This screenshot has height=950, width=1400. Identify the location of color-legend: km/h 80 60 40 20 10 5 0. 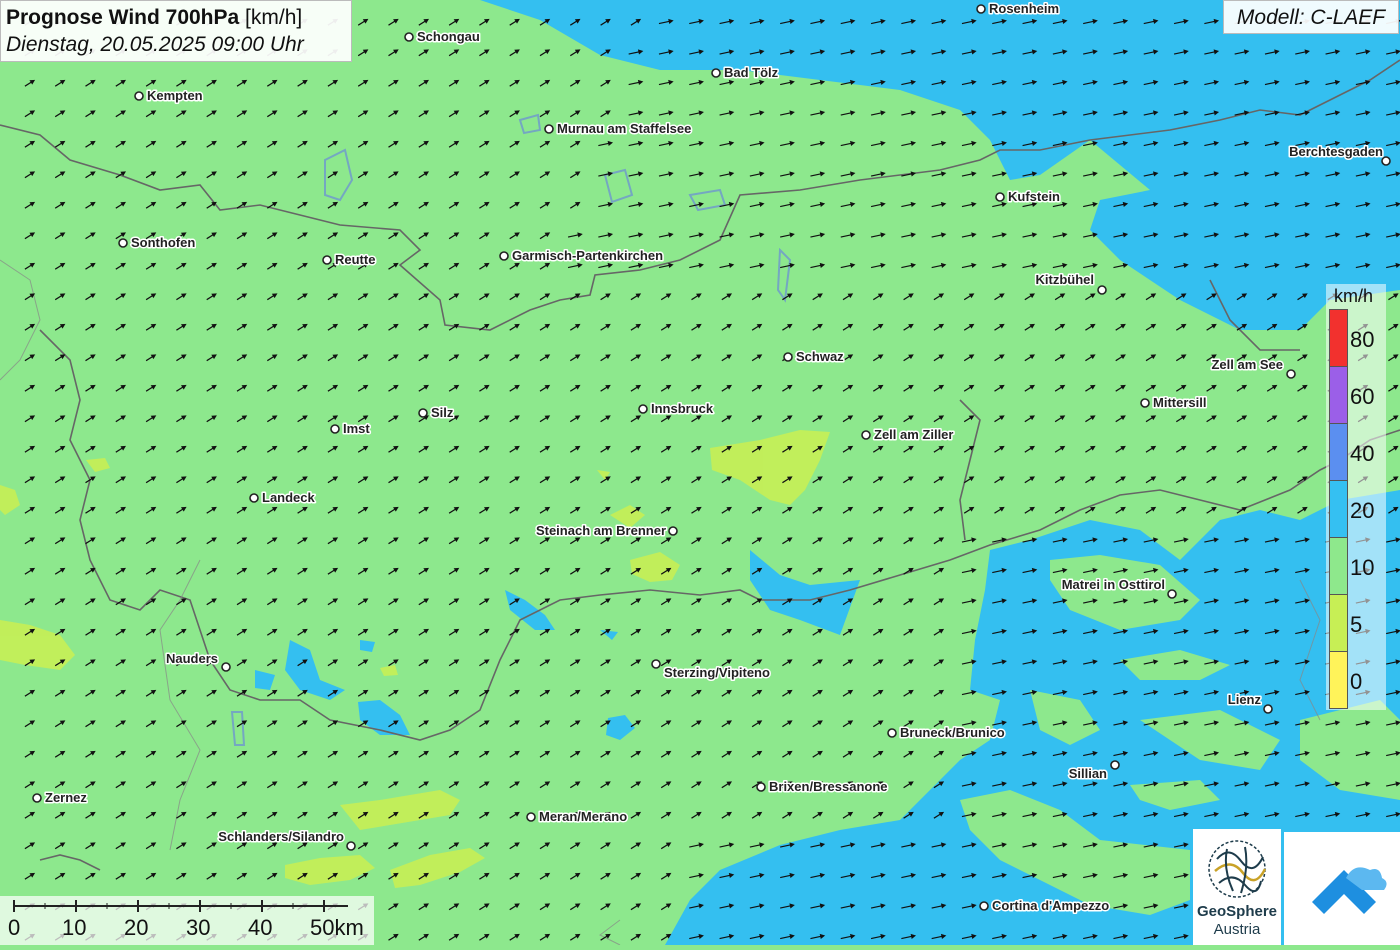
(1356, 497).